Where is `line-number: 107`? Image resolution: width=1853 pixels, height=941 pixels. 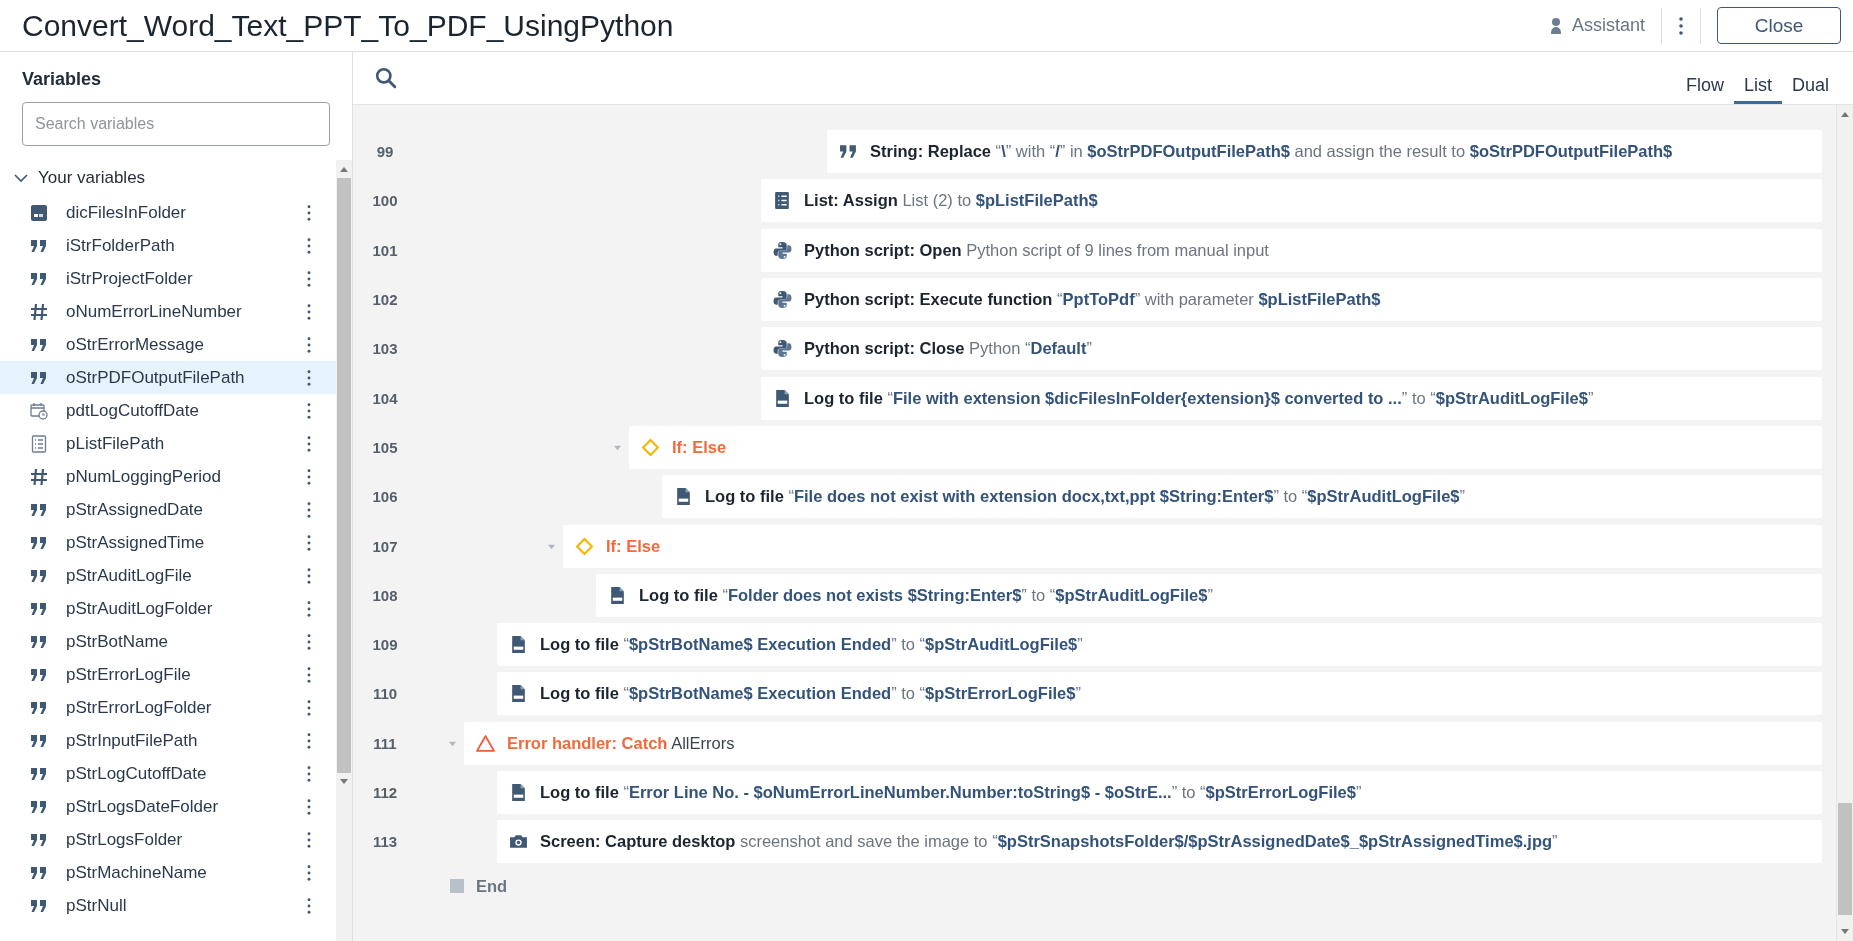
line-number: 107 is located at coordinates (385, 546).